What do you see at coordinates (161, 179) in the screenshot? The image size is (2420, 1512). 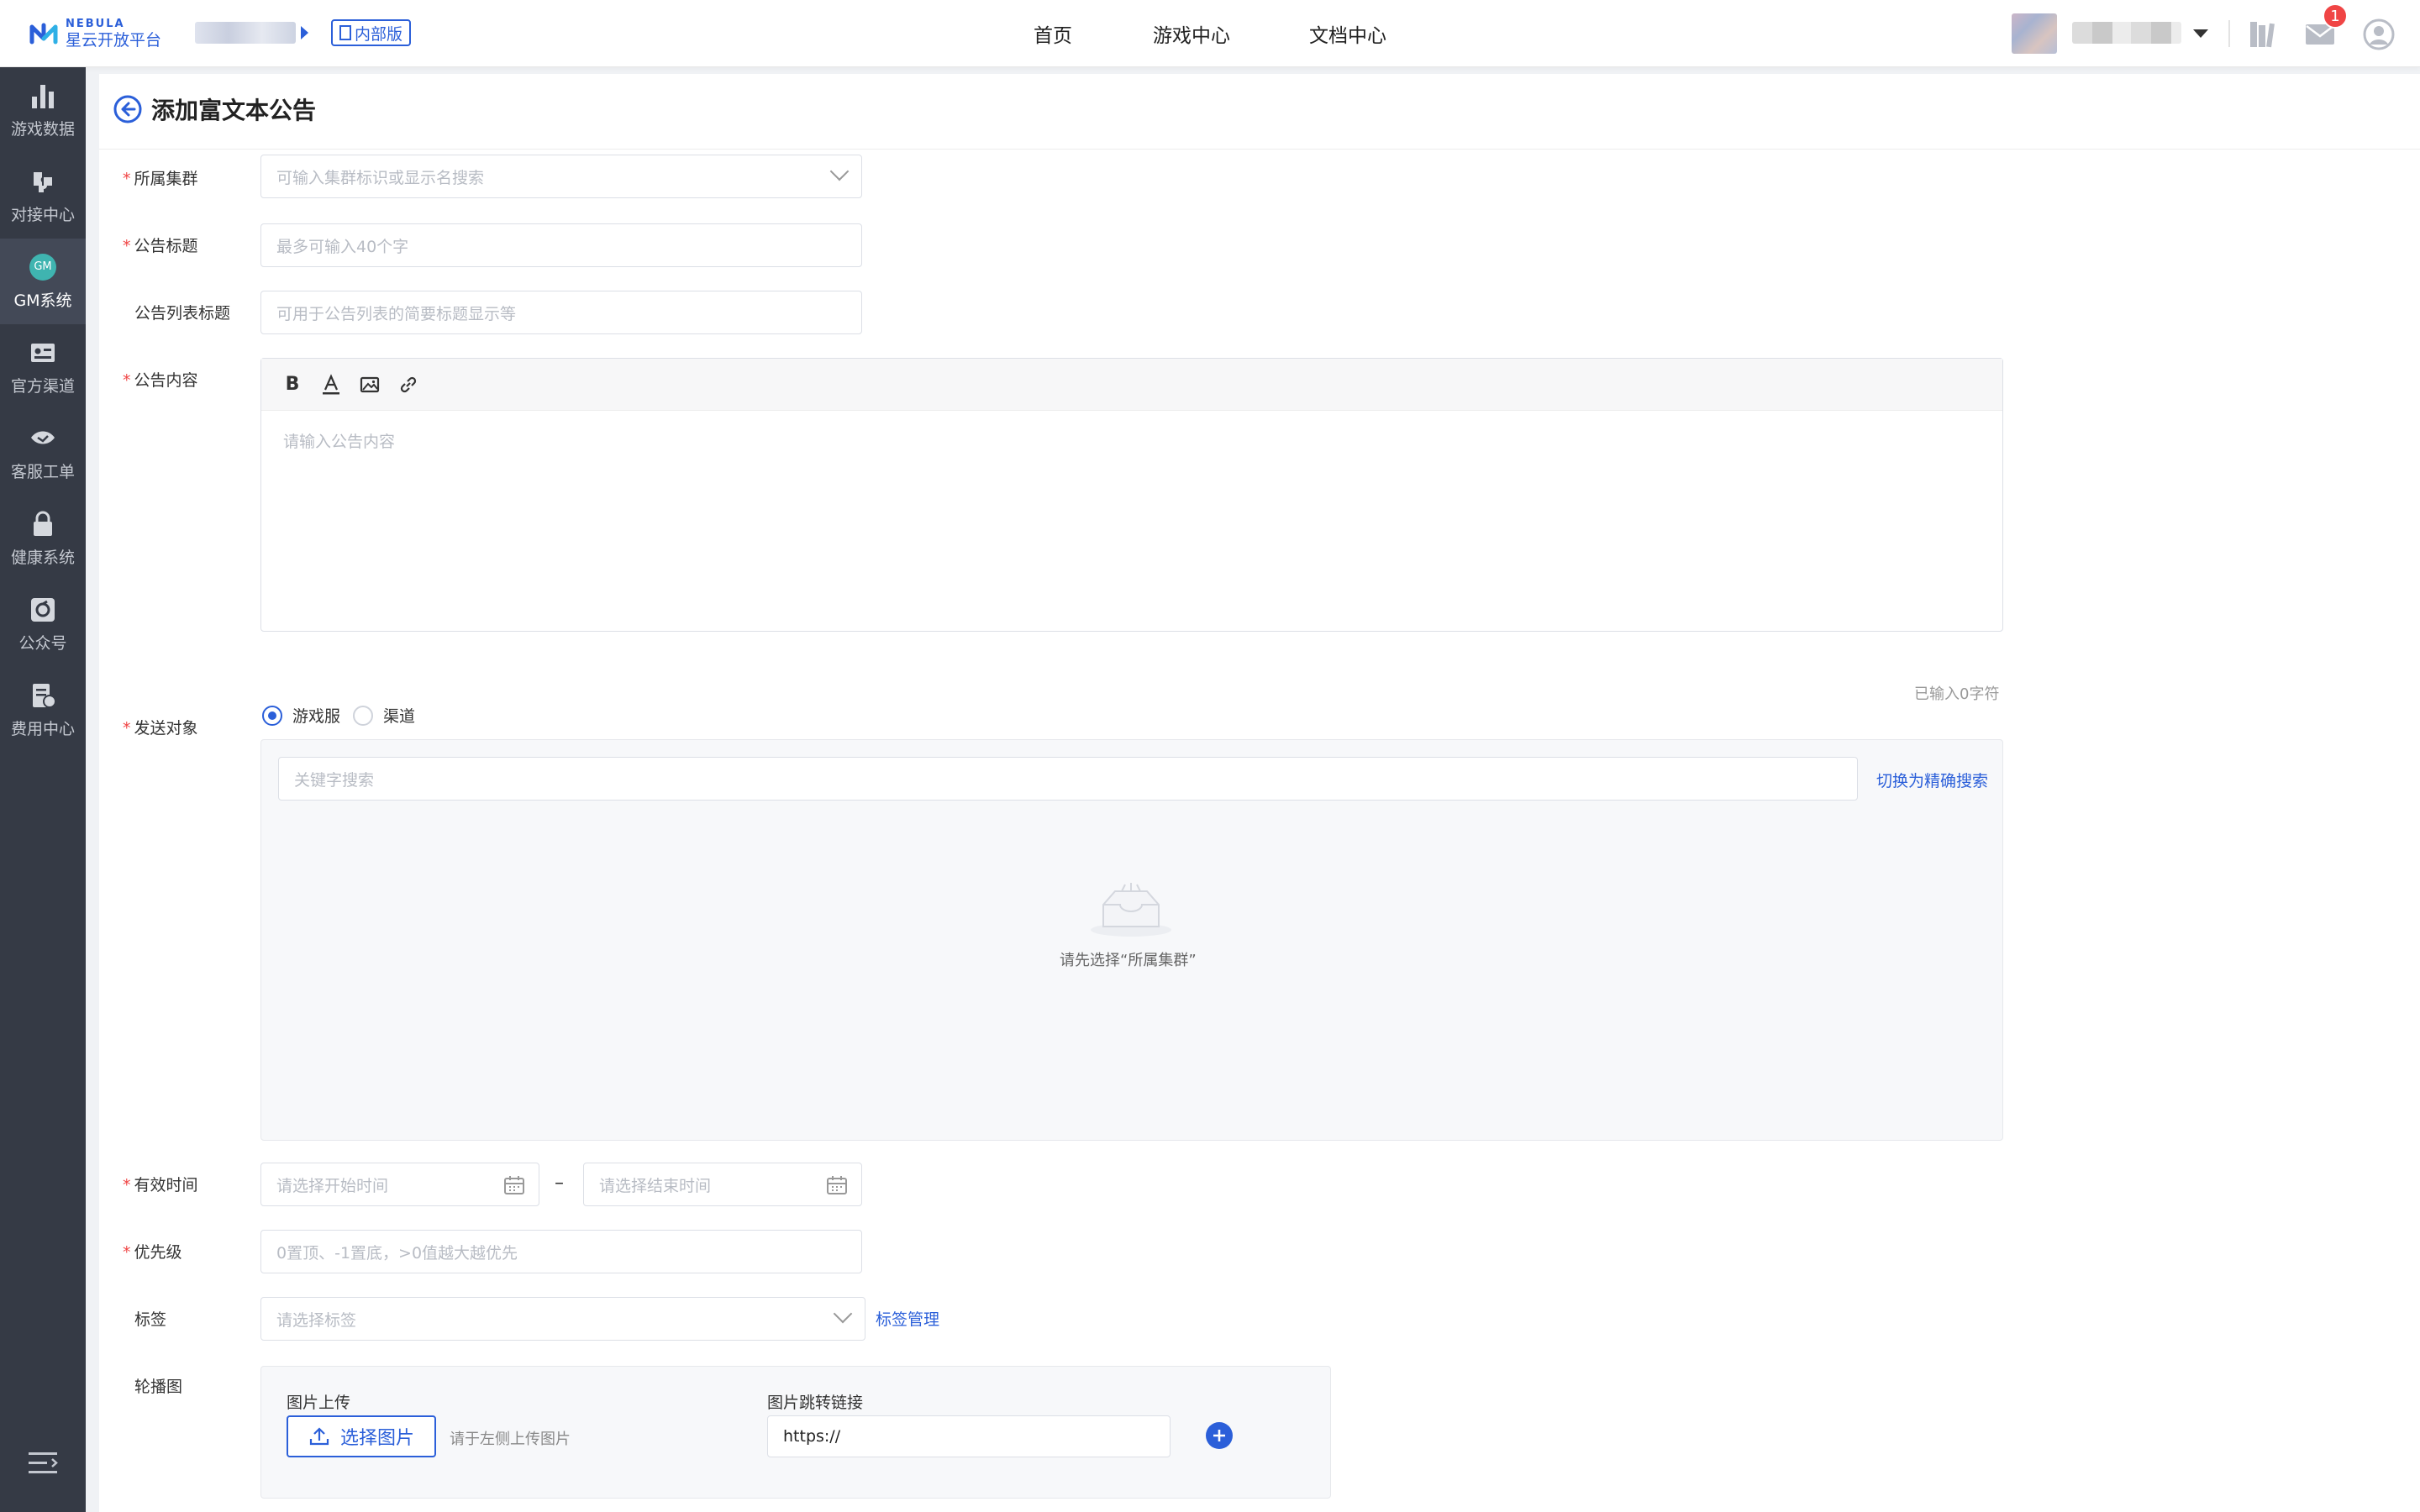 I see `cluster-label: * 所属集群` at bounding box center [161, 179].